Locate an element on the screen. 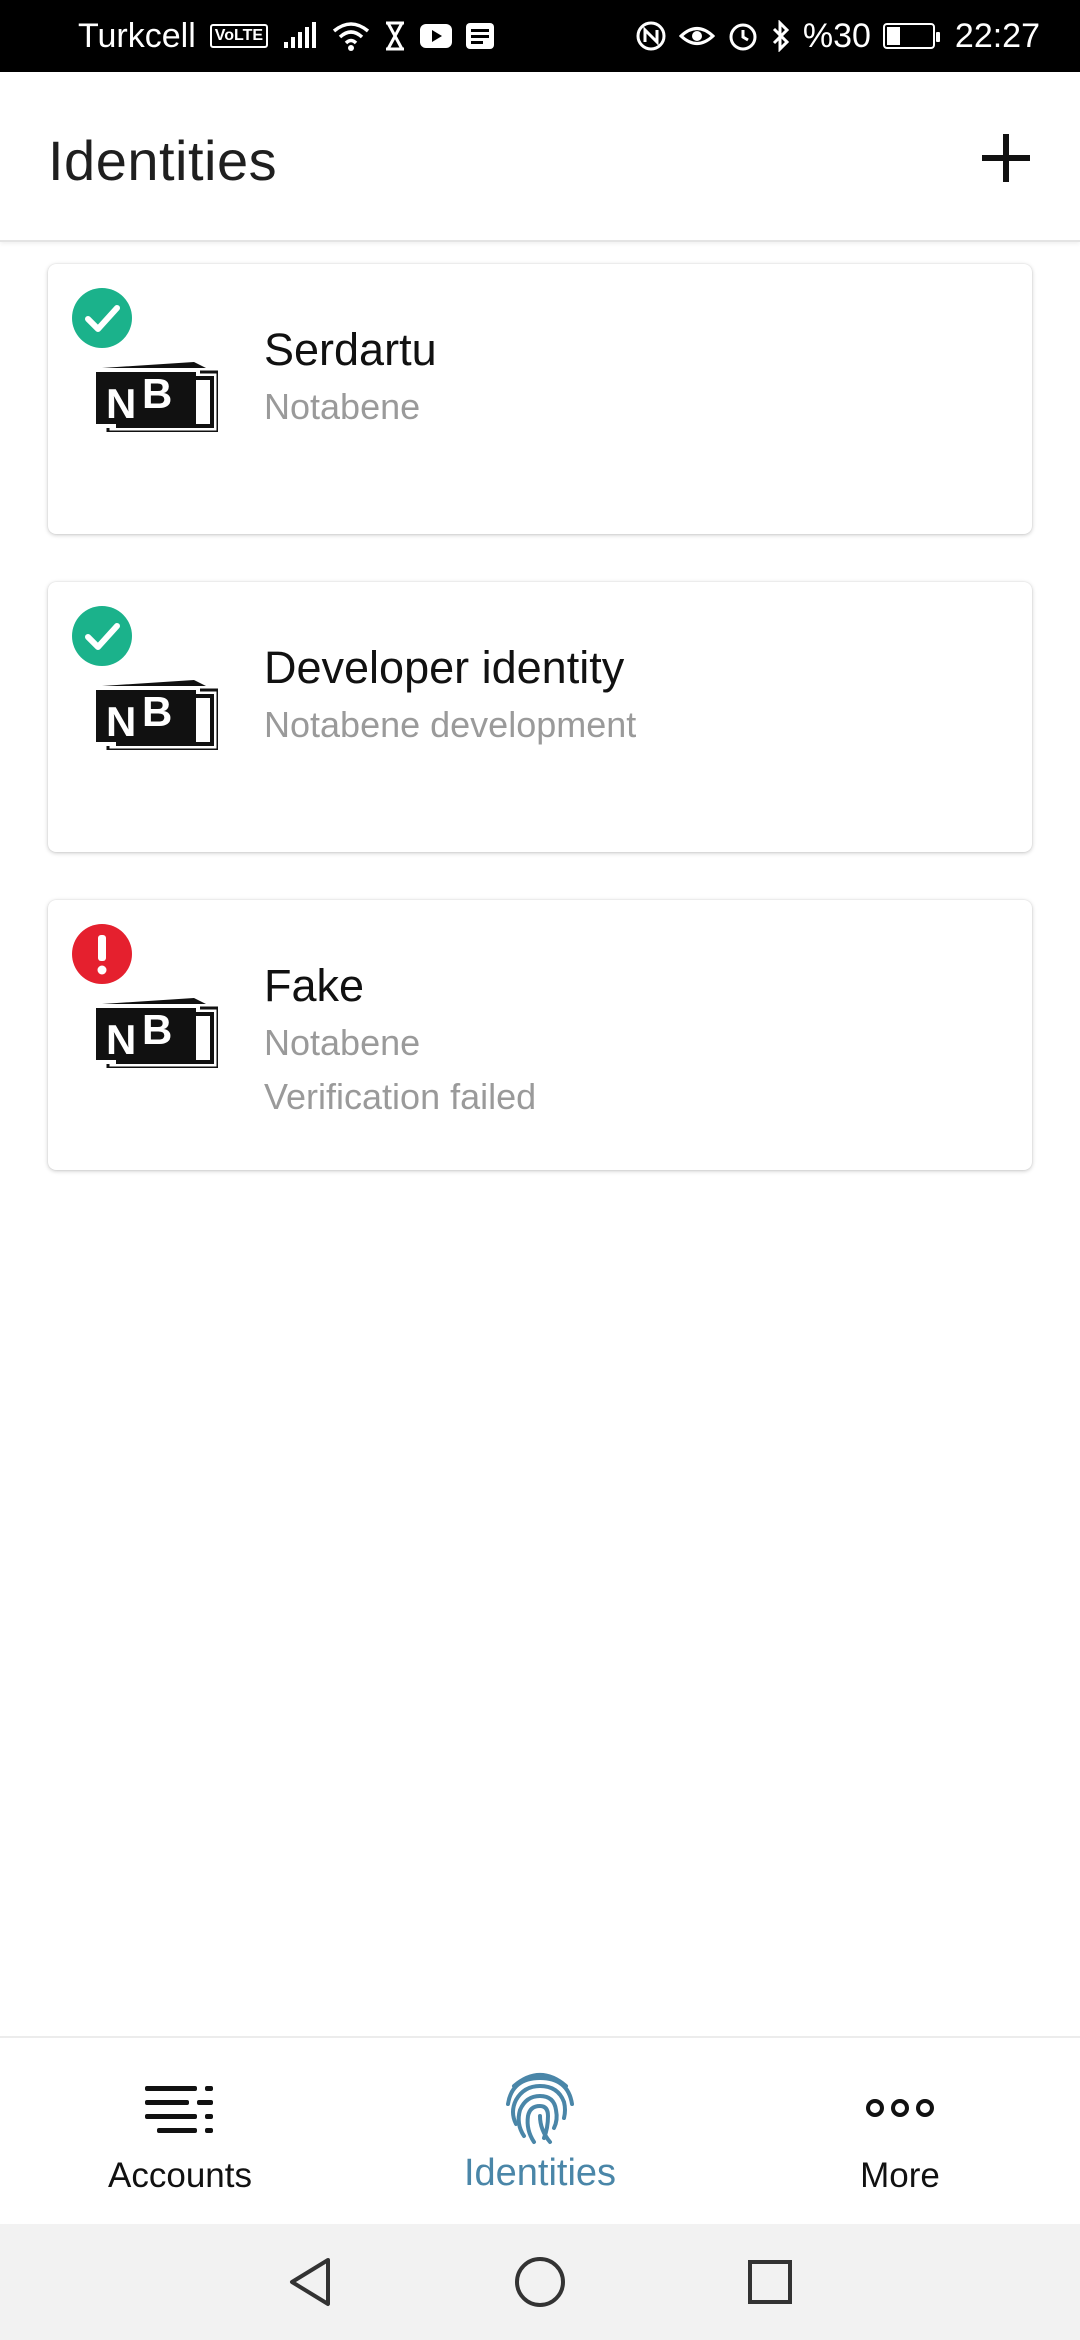 This screenshot has height=2340, width=1080. message-icon is located at coordinates (480, 36).